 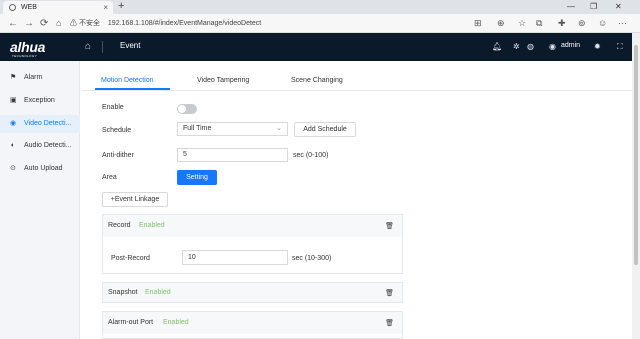 I want to click on upload-icon: ⊙, so click(x=13, y=168).